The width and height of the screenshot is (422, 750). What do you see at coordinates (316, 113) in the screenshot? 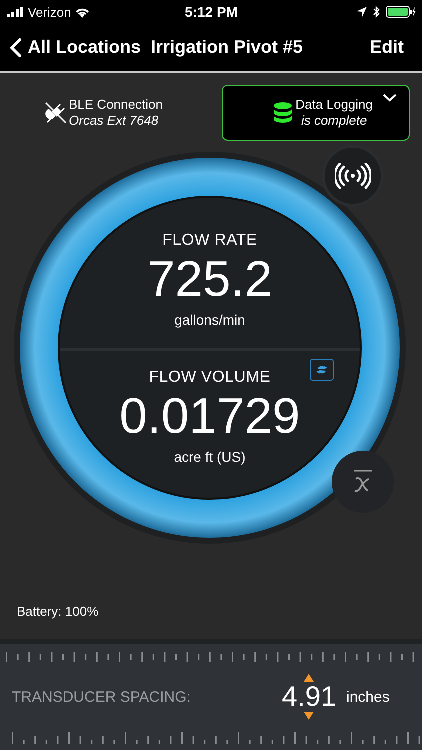
I see `data-logging-button: Data Logging is complete` at bounding box center [316, 113].